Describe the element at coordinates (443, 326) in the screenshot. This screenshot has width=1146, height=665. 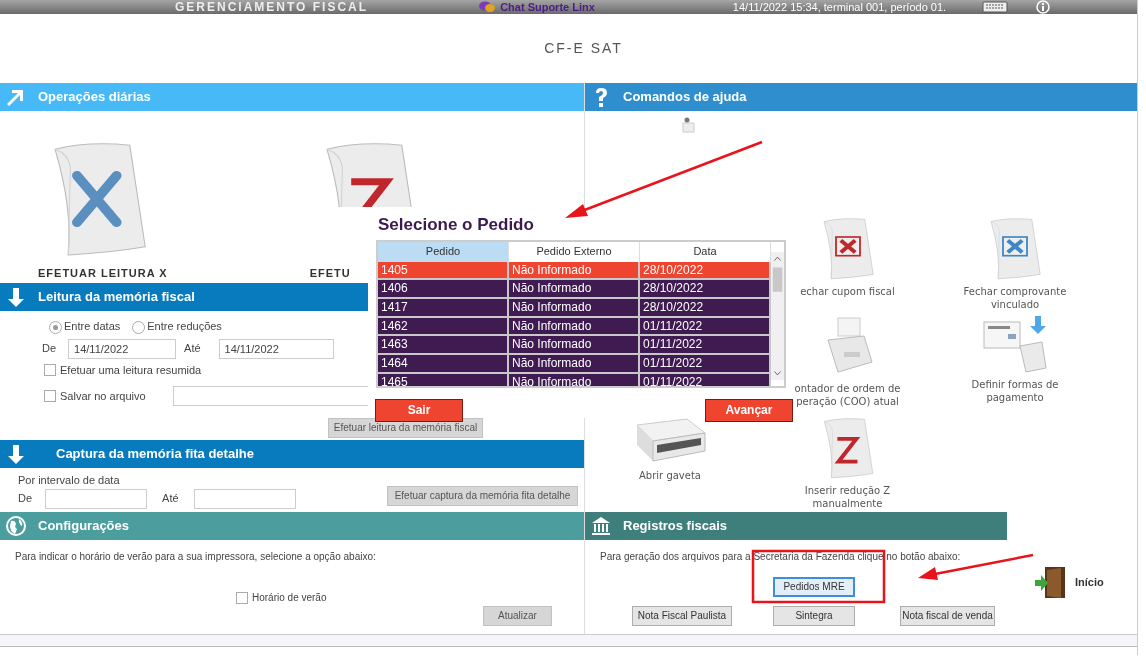
I see `table-cell: 1462` at that location.